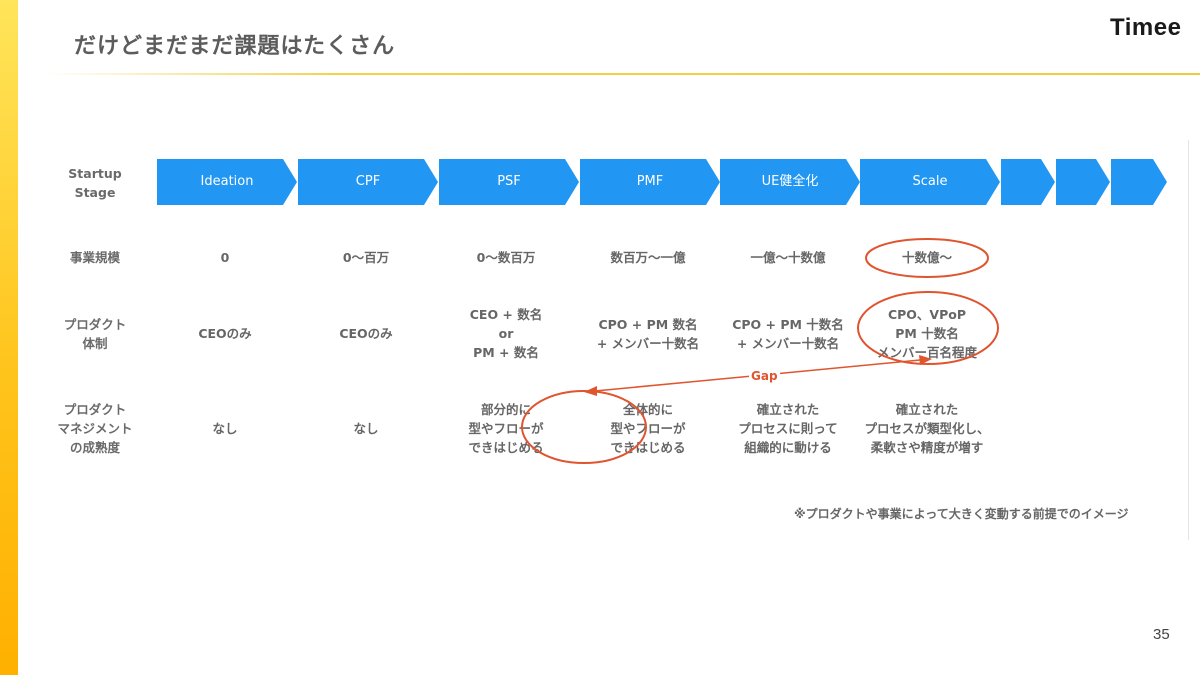 Image resolution: width=1200 pixels, height=675 pixels. What do you see at coordinates (788, 334) in the screenshot?
I see `org-cell-ue: CPO + PM 十数名 + メンバー十数名` at bounding box center [788, 334].